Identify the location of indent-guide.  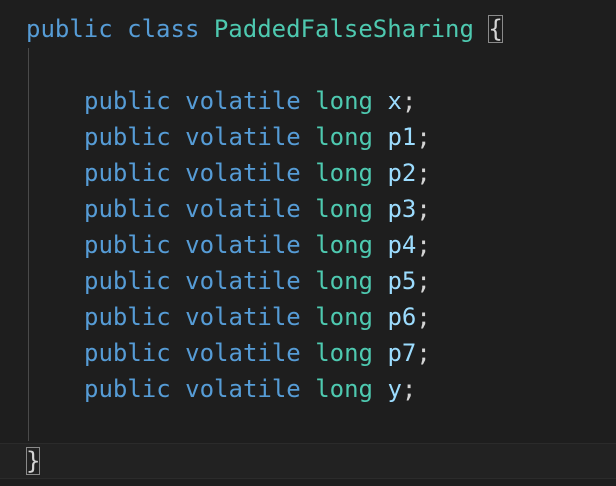
(28, 244).